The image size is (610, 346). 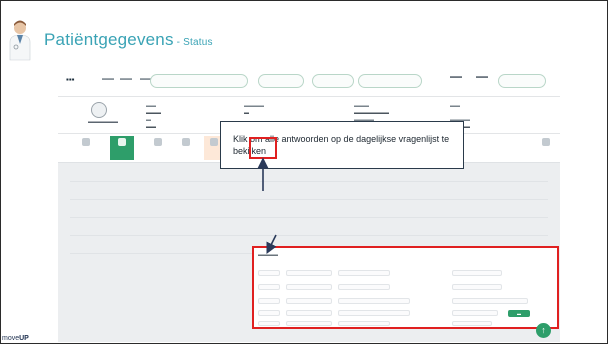 I want to click on brand-prefix: move, so click(x=11, y=338).